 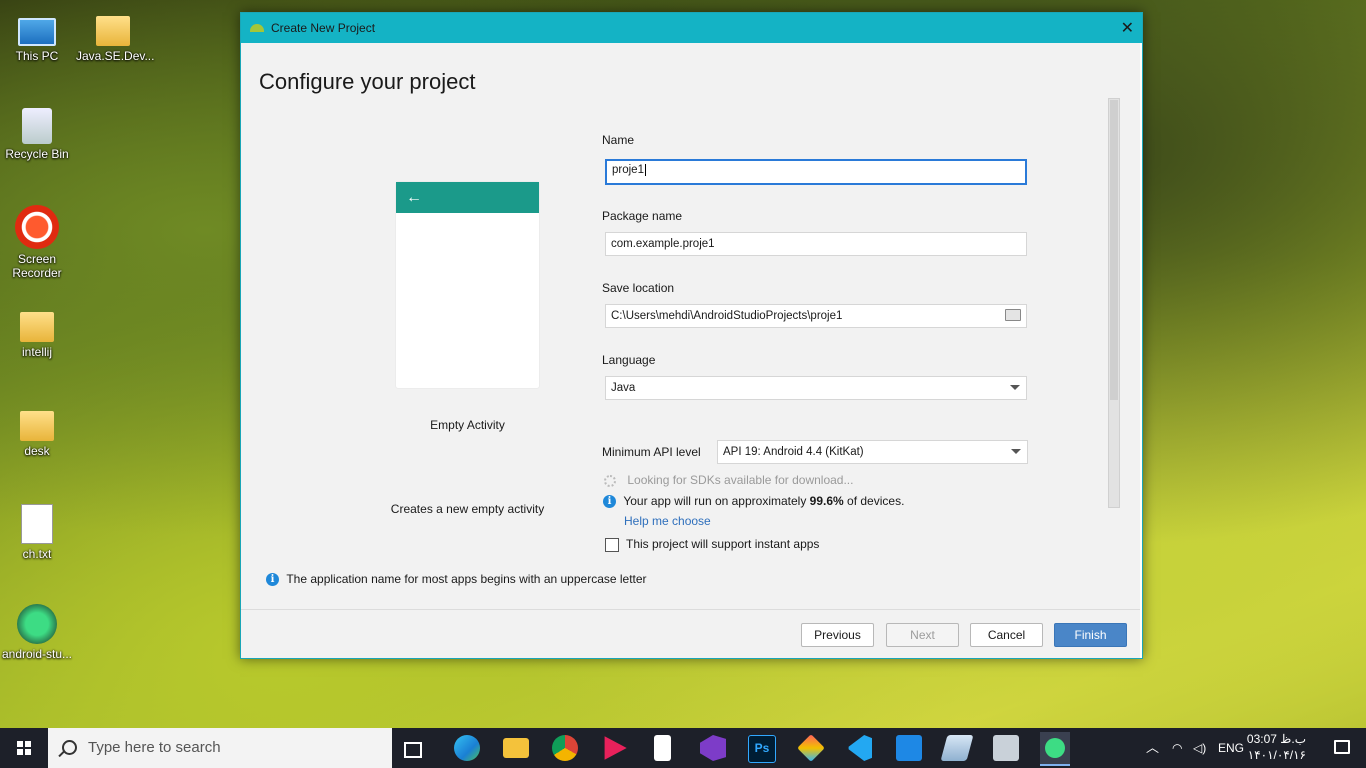 I want to click on desktop-icon-ch-txt: ch.txt, so click(x=37, y=532).